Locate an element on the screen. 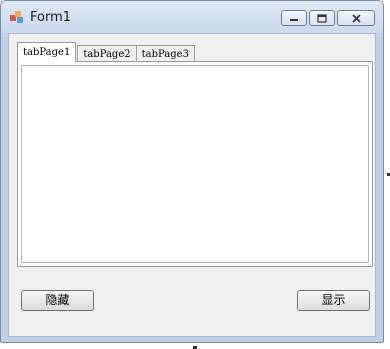  app-icon is located at coordinates (16, 17).